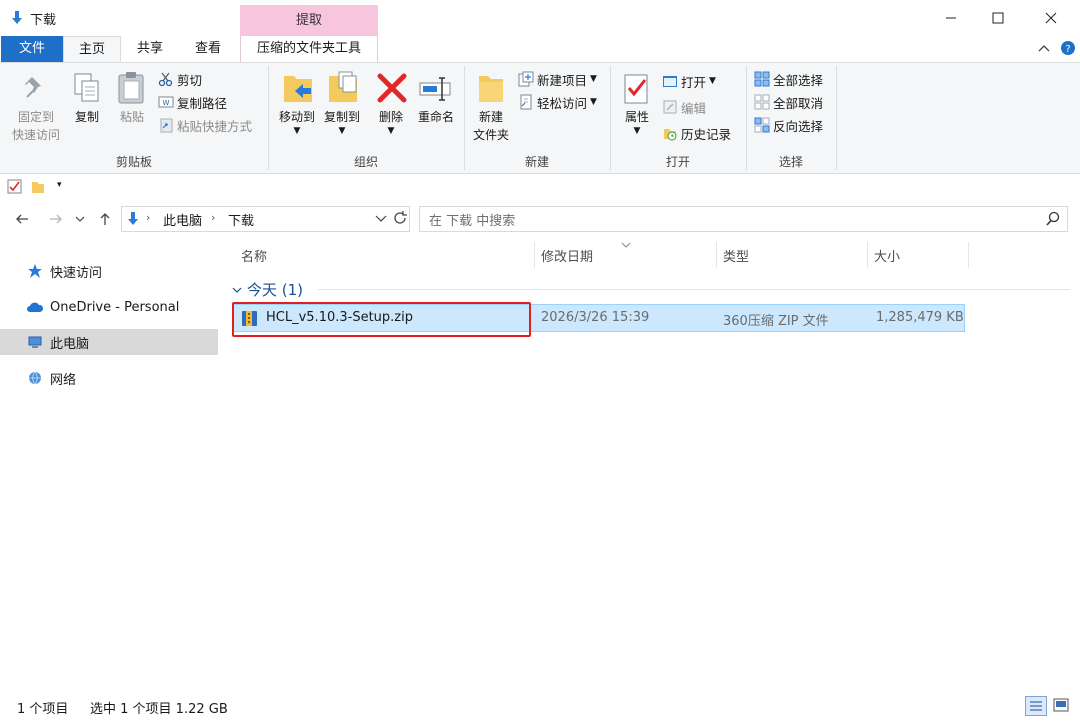 This screenshot has width=1080, height=722. Describe the element at coordinates (309, 20) in the screenshot. I see `contextual-tab-extract: 提取` at that location.